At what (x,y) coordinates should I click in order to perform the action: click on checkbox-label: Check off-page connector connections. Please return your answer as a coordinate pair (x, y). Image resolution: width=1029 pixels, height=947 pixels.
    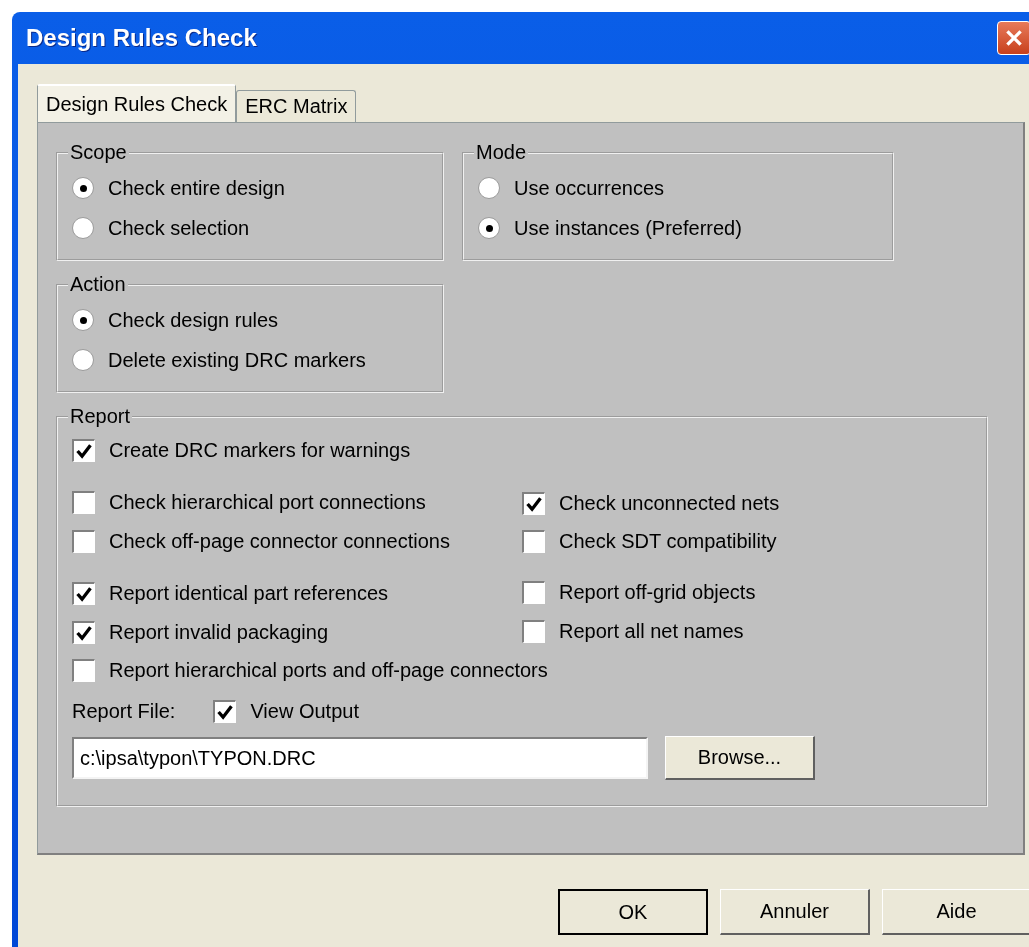
    Looking at the image, I should click on (279, 541).